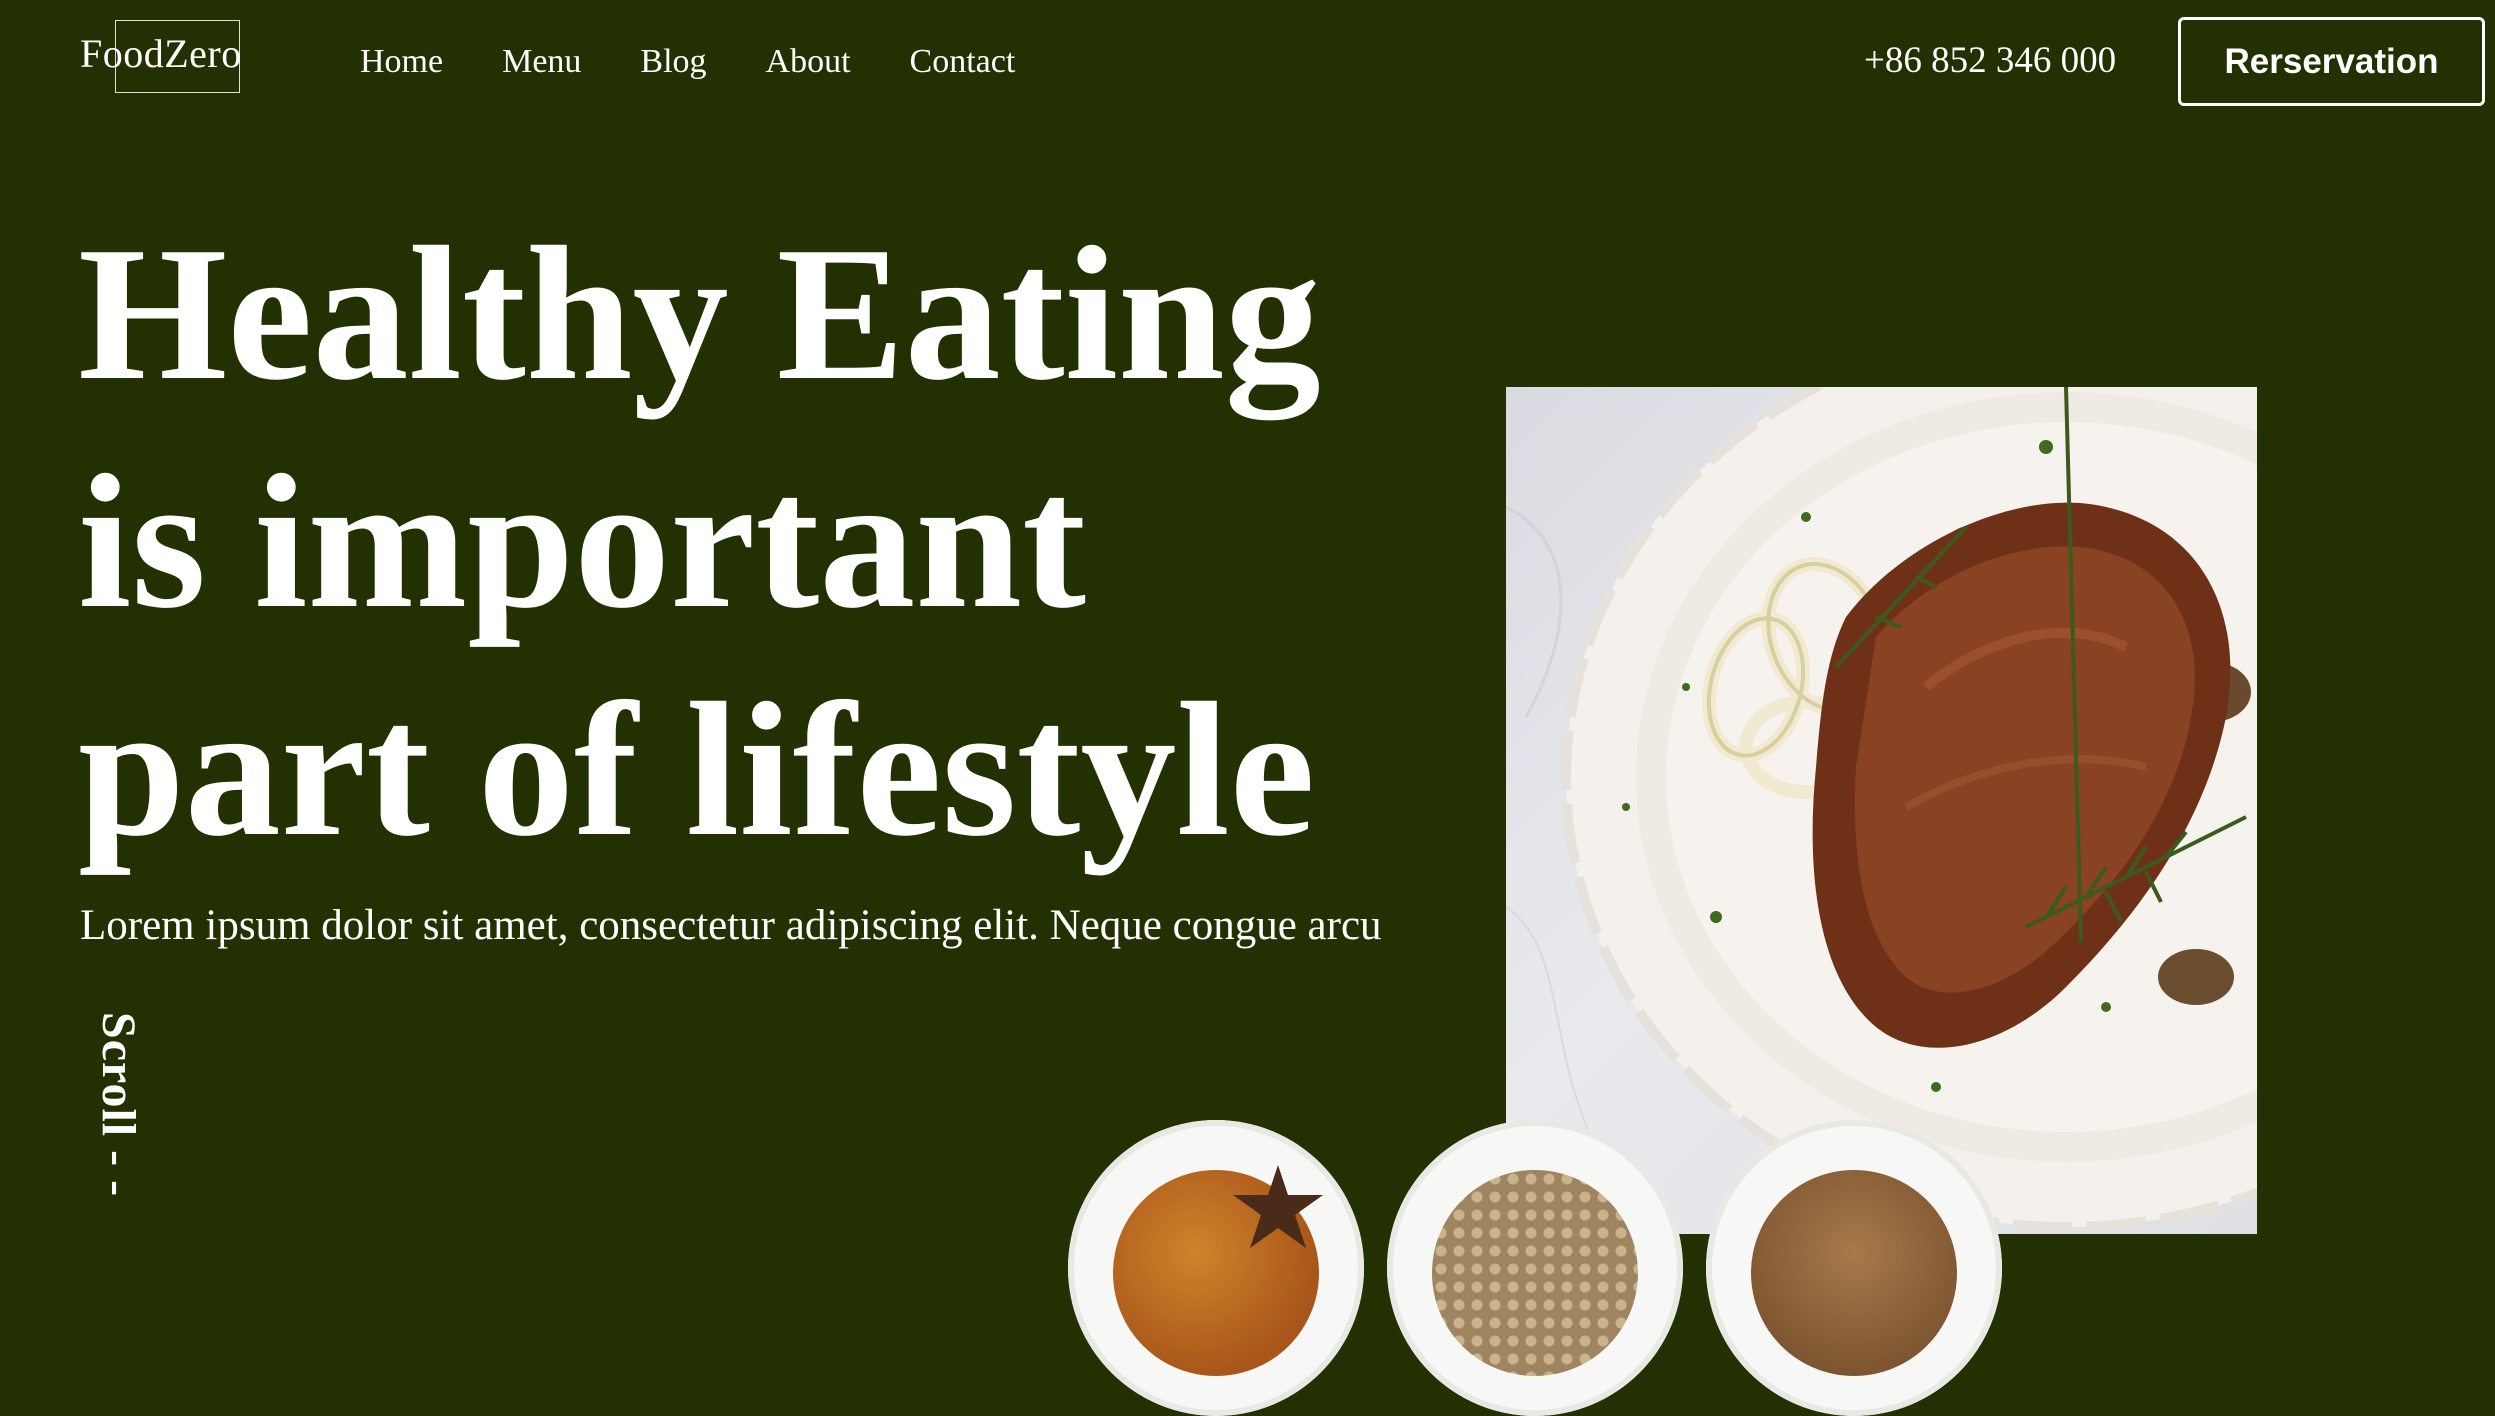 This screenshot has height=1416, width=2495. I want to click on peppercorn-bowl, so click(1535, 1268).